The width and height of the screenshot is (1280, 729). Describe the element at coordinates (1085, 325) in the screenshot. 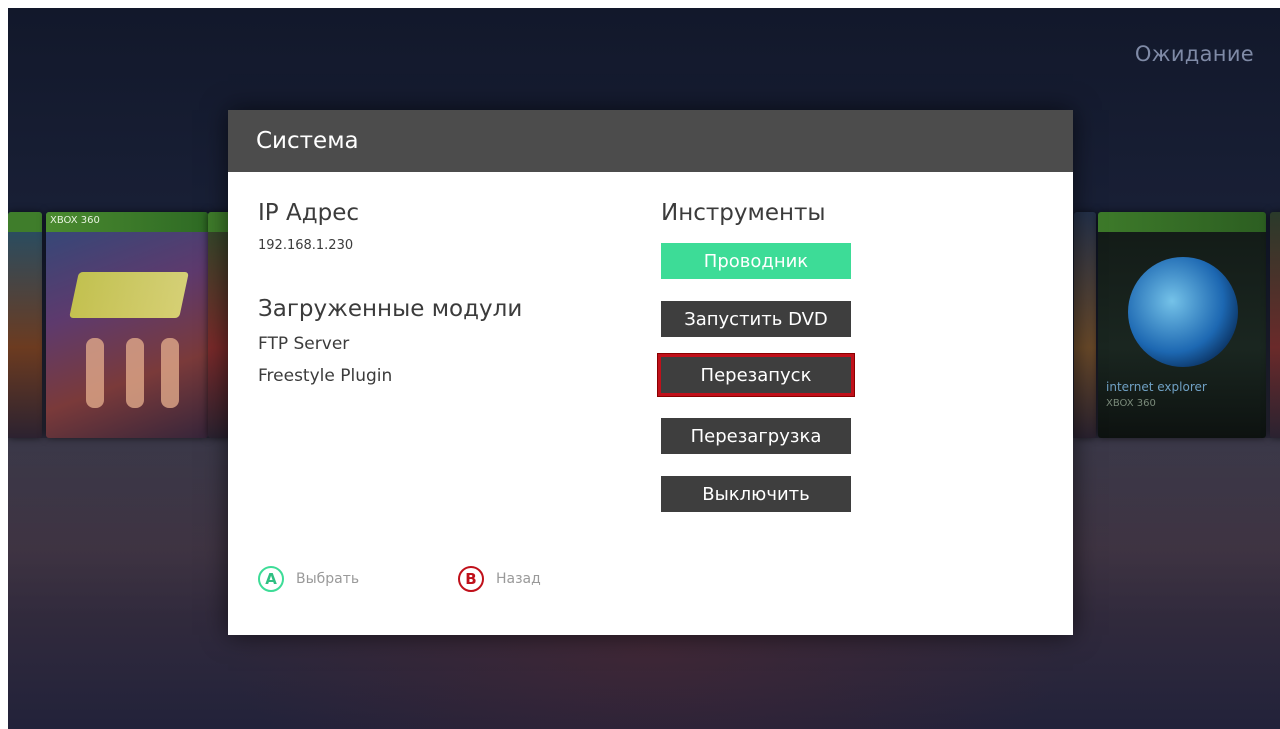

I see `game-cover-mid-right` at that location.